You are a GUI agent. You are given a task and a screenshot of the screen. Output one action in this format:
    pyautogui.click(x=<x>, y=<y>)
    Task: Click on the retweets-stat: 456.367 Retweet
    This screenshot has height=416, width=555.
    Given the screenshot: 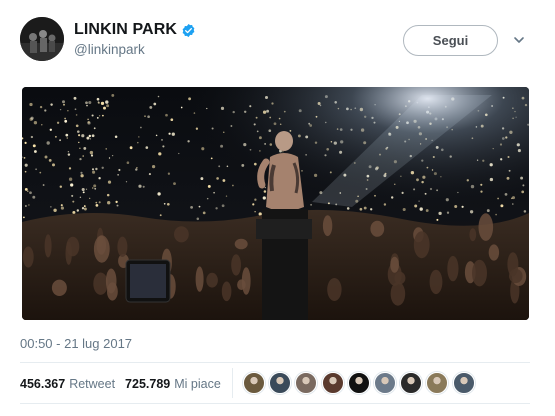 What is the action you would take?
    pyautogui.click(x=67, y=384)
    